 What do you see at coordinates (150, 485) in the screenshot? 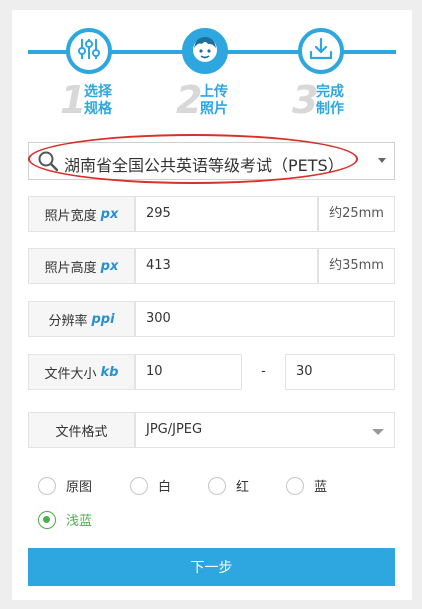
I see `radio-white: 白` at bounding box center [150, 485].